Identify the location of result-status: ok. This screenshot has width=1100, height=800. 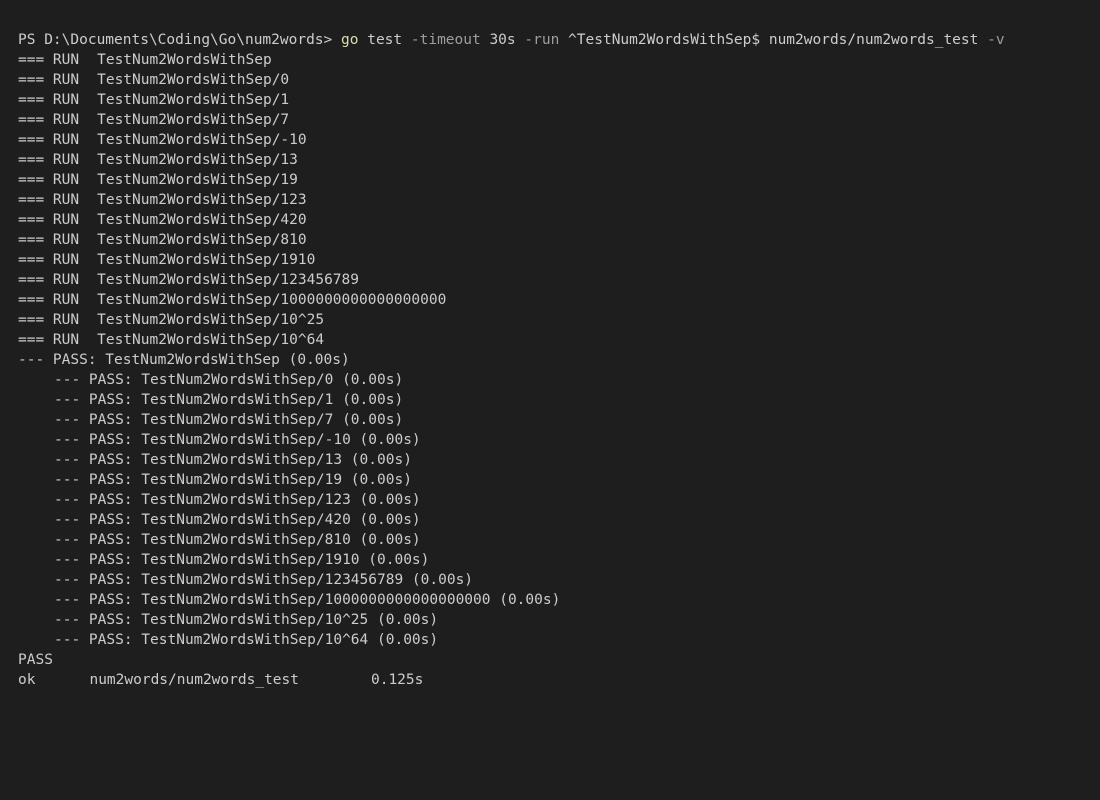
(27, 680).